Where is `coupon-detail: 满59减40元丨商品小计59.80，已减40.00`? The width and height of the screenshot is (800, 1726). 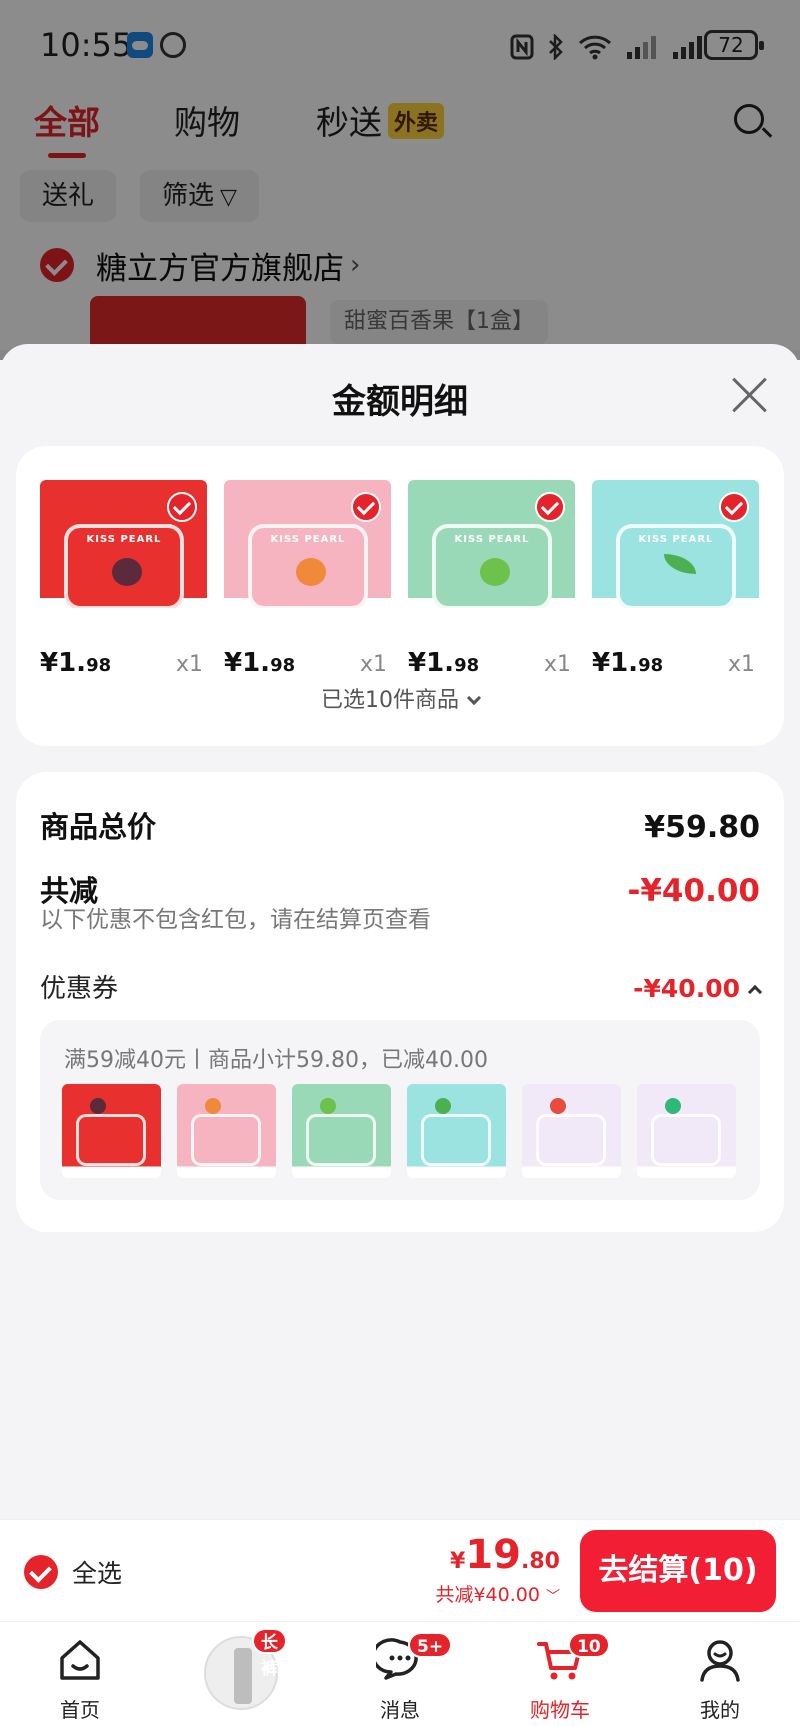 coupon-detail: 满59减40元丨商品小计59.80，已减40.00 is located at coordinates (276, 1060).